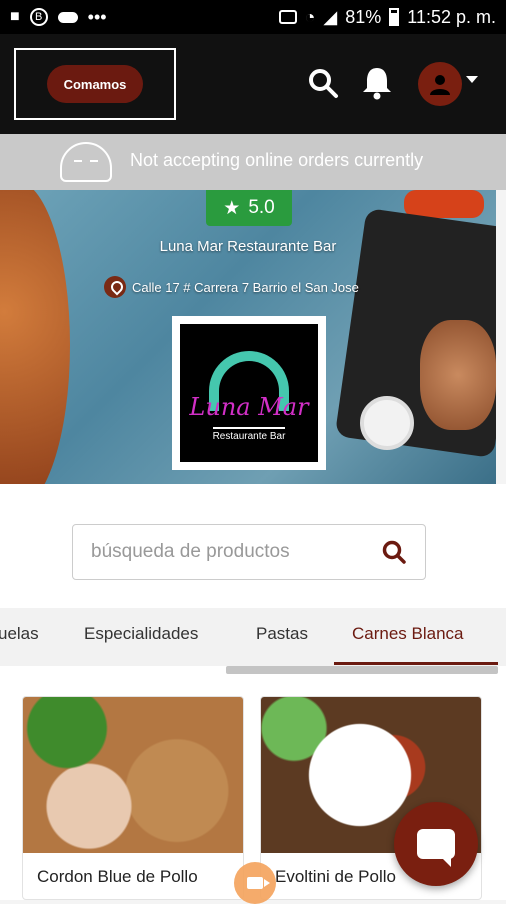 This screenshot has height=904, width=506. I want to click on user-icon, so click(440, 85).